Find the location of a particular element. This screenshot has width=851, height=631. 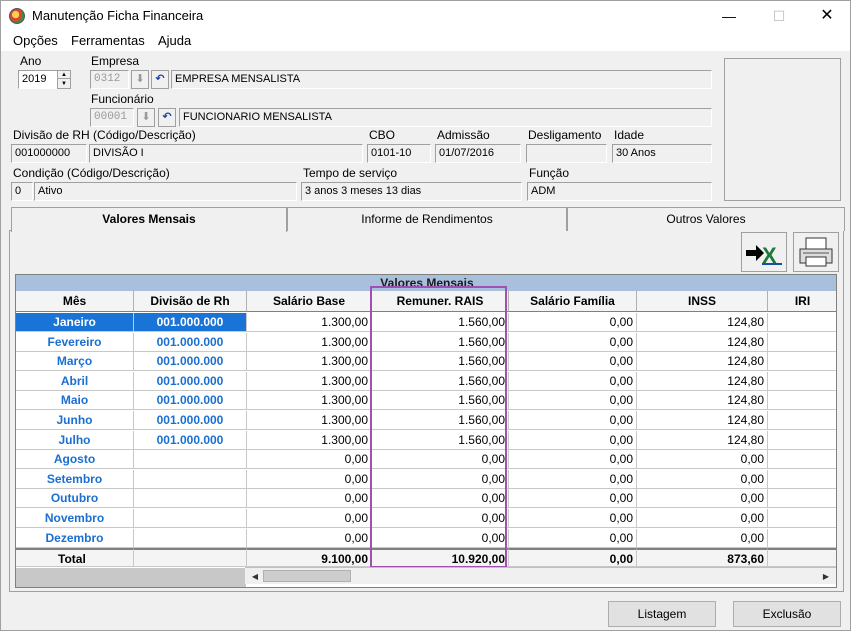

column-header: Remuner. RAIS is located at coordinates (440, 301).